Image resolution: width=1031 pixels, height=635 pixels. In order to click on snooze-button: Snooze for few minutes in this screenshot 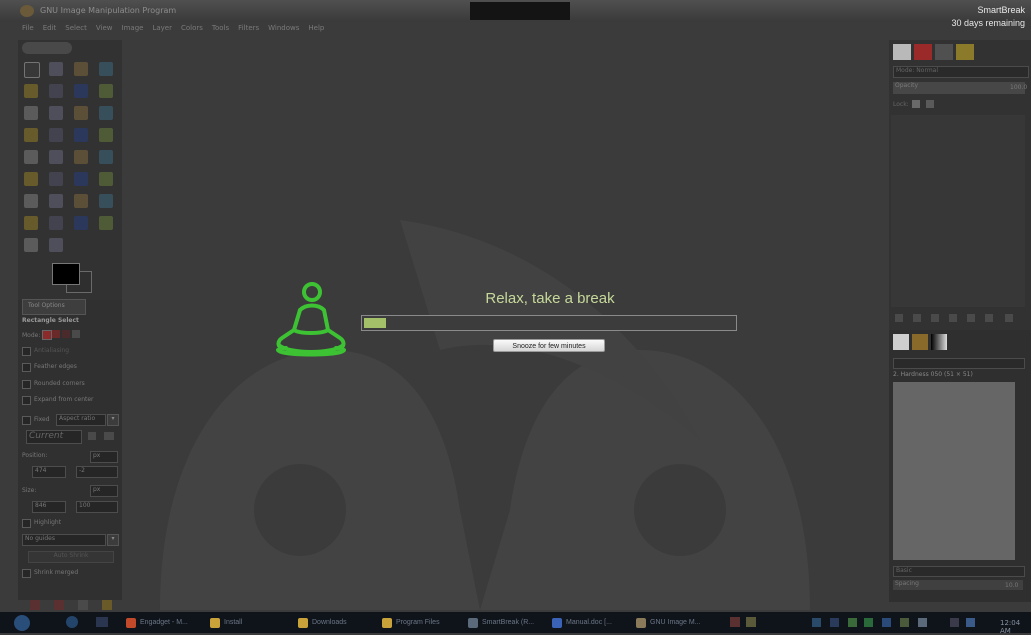, I will do `click(549, 345)`.